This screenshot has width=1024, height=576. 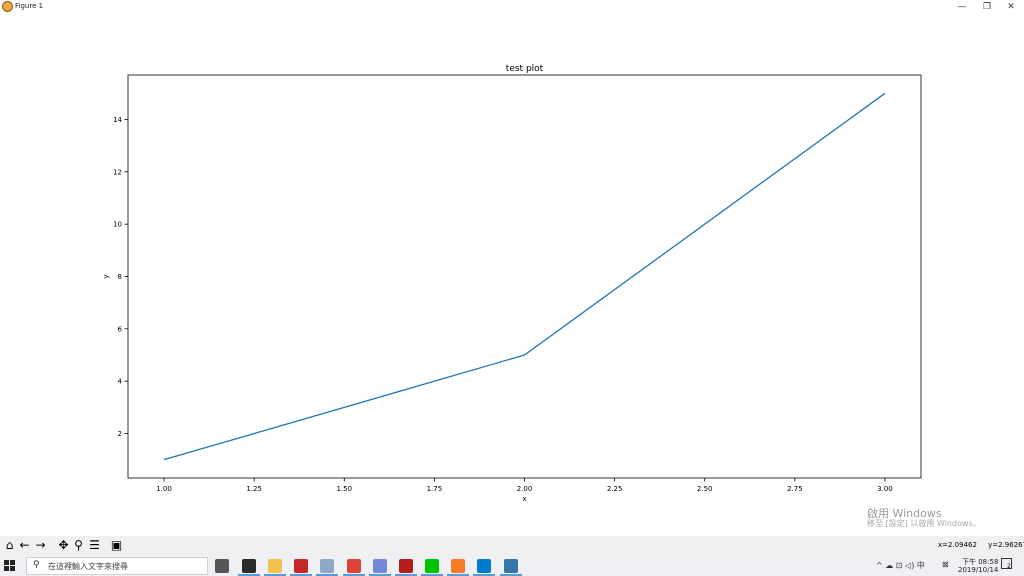 I want to click on y-coordinate: y=2.96267, so click(x=1006, y=545).